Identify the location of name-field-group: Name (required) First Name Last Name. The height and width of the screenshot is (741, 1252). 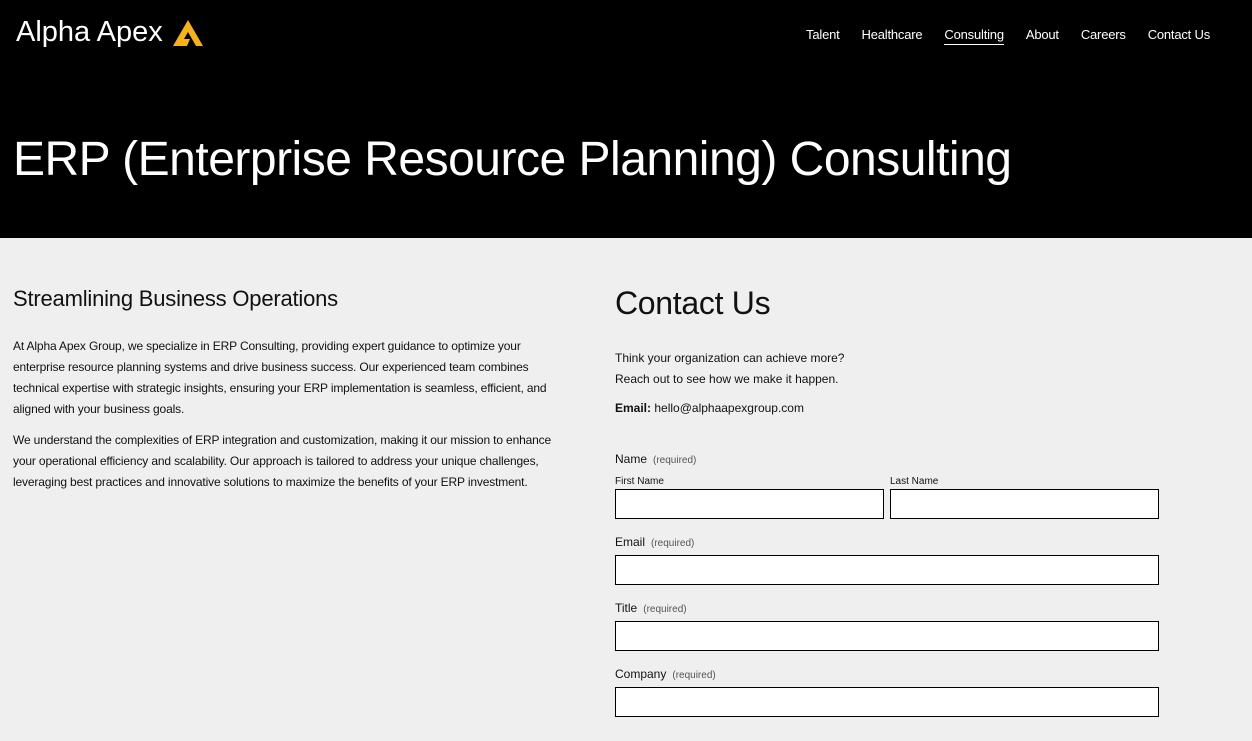
(887, 485).